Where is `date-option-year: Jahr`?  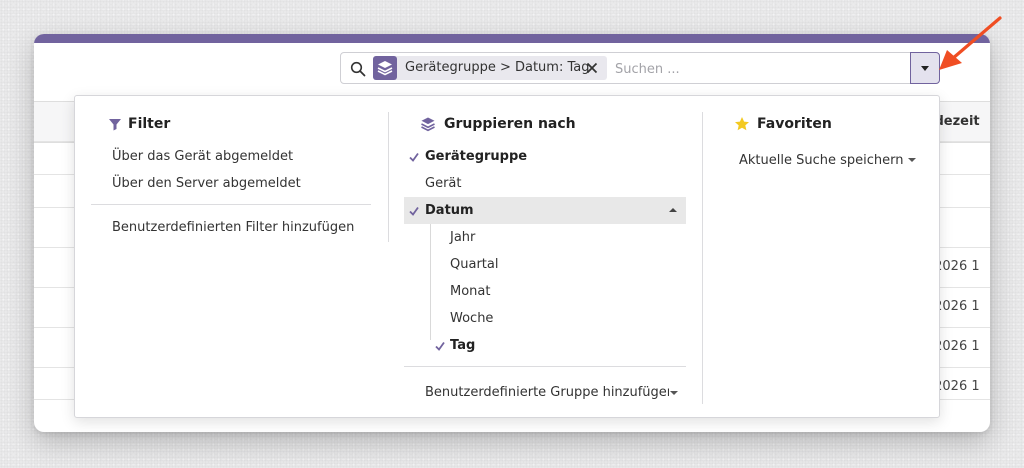 date-option-year: Jahr is located at coordinates (462, 237).